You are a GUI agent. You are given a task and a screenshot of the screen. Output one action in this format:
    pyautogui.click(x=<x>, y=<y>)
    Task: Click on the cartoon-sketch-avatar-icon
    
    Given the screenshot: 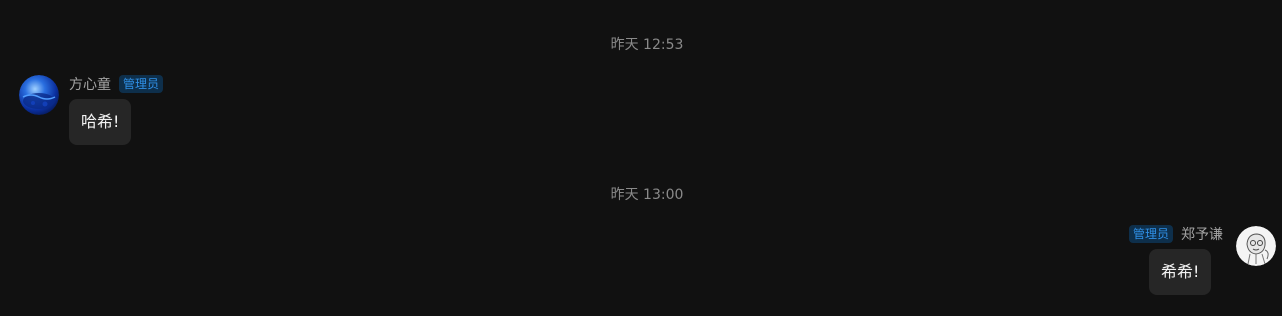 What is the action you would take?
    pyautogui.click(x=1256, y=246)
    